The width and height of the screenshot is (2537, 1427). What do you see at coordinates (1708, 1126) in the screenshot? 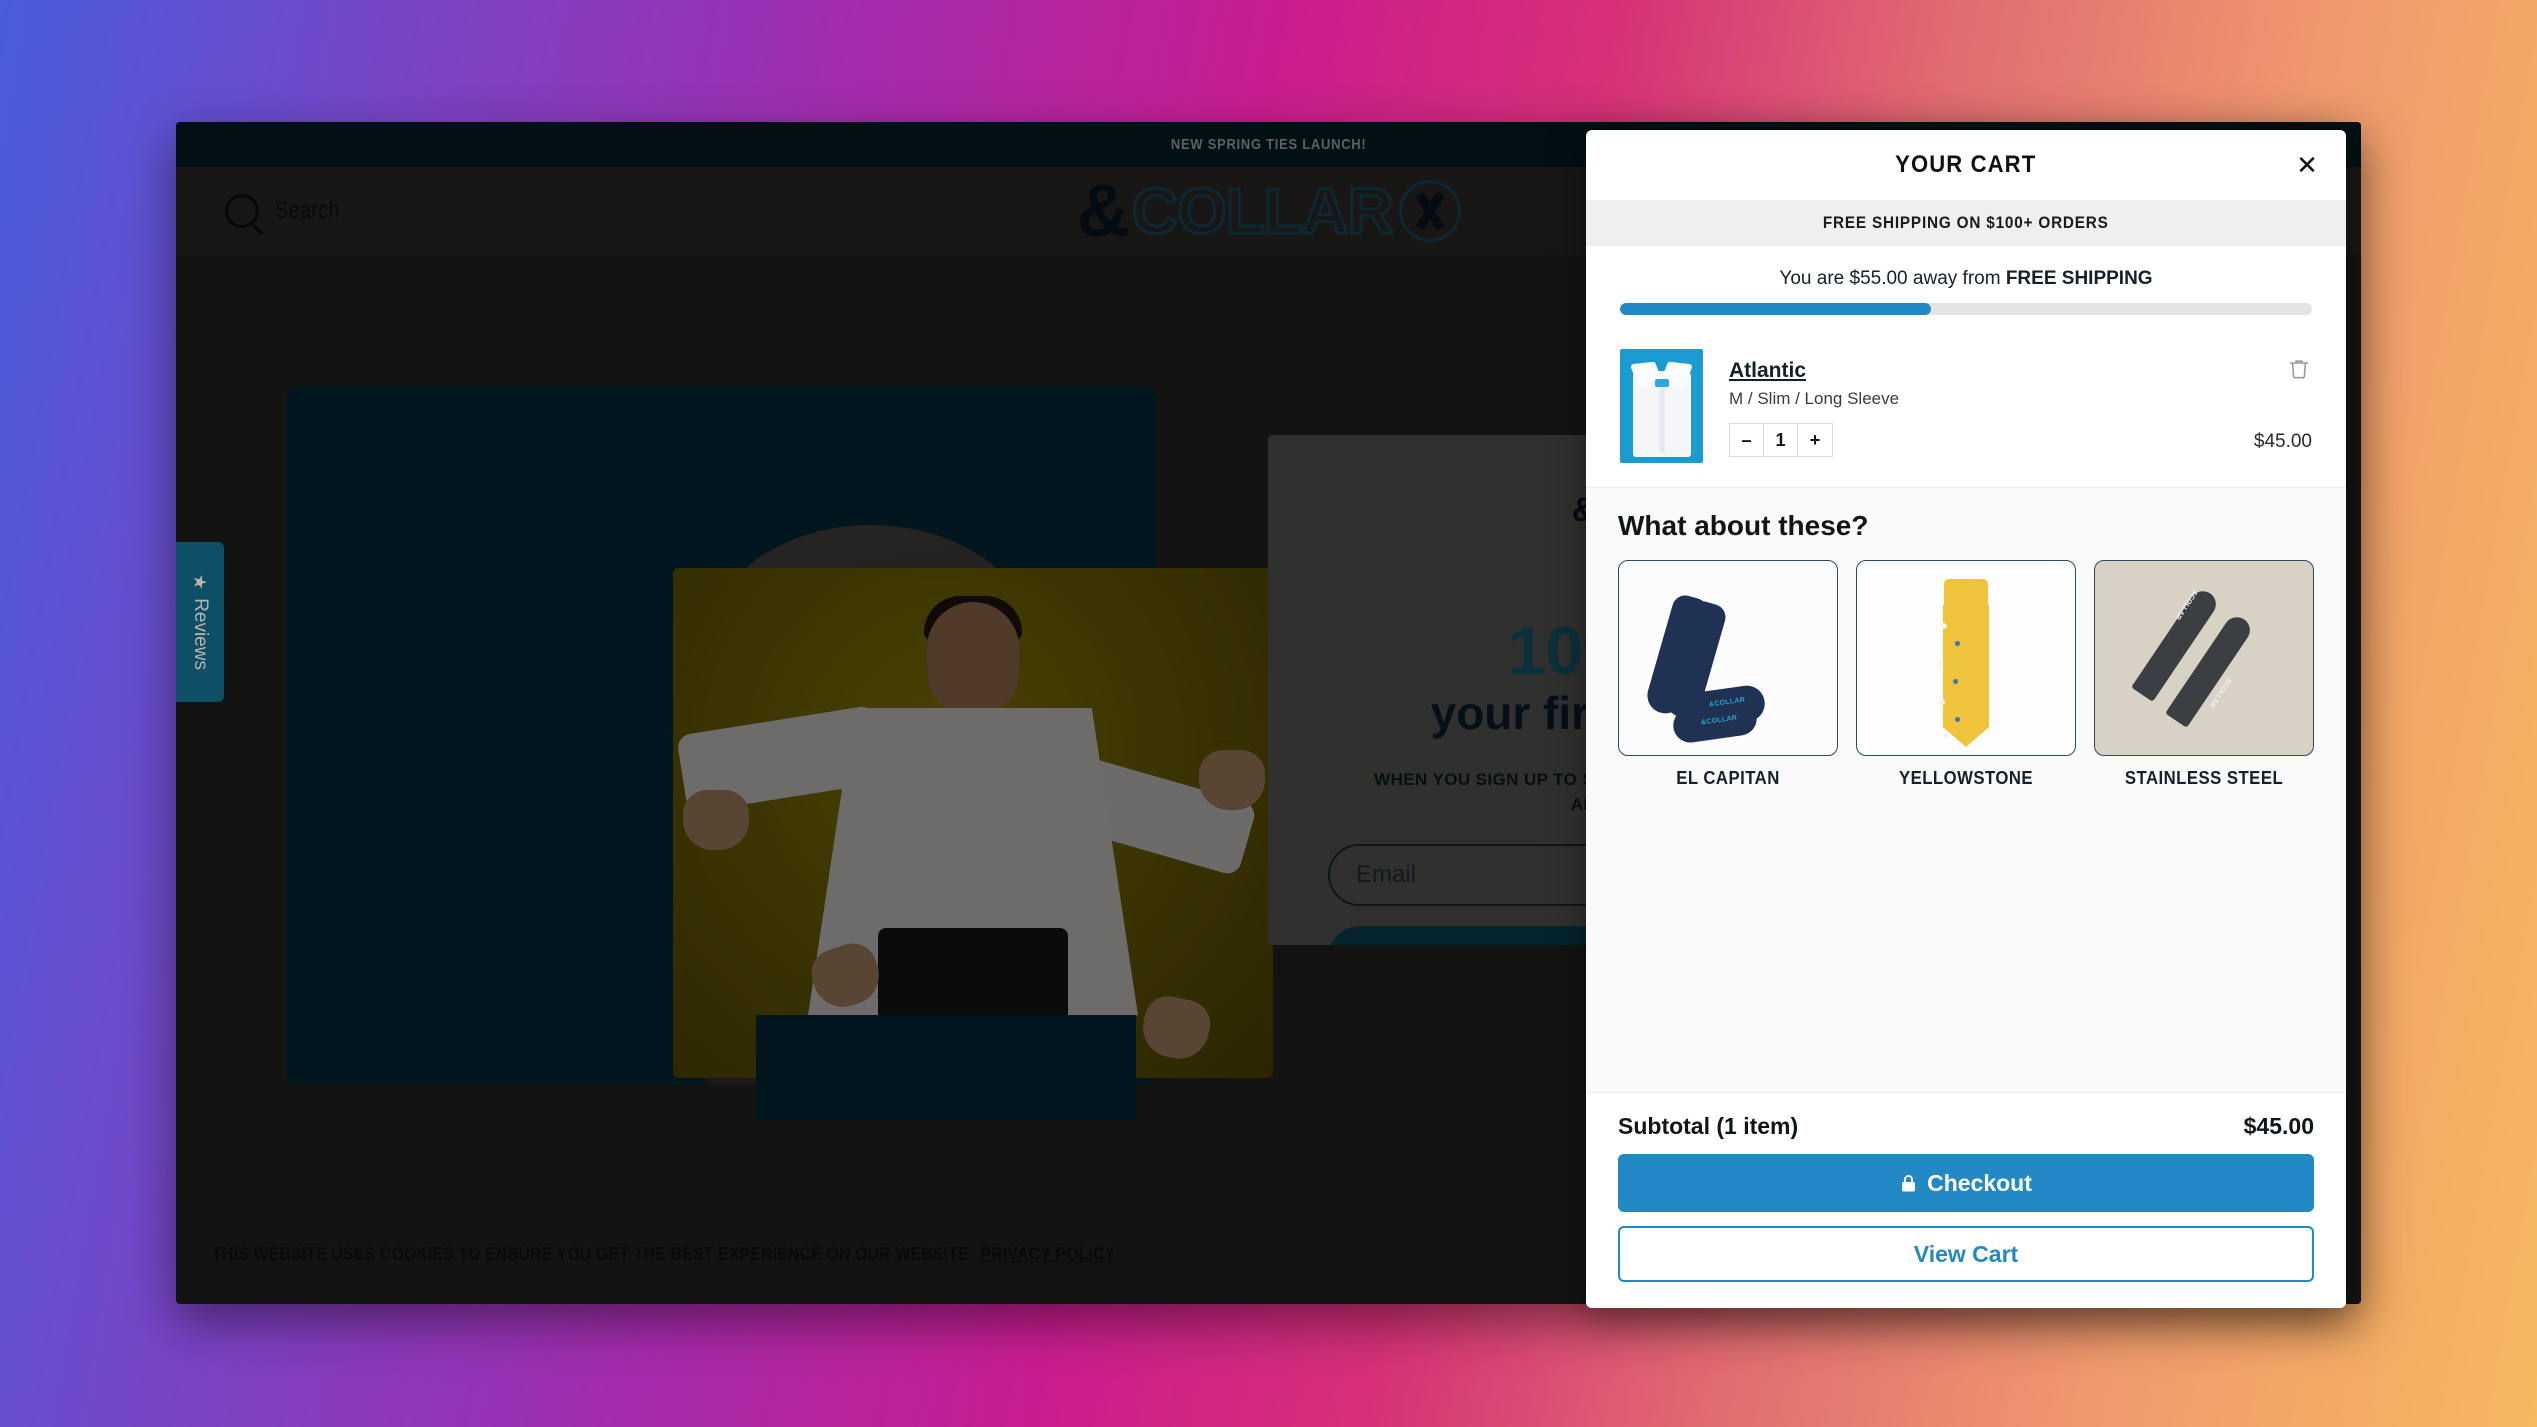
I see `subtotal-label: Subtotal (1 item)` at bounding box center [1708, 1126].